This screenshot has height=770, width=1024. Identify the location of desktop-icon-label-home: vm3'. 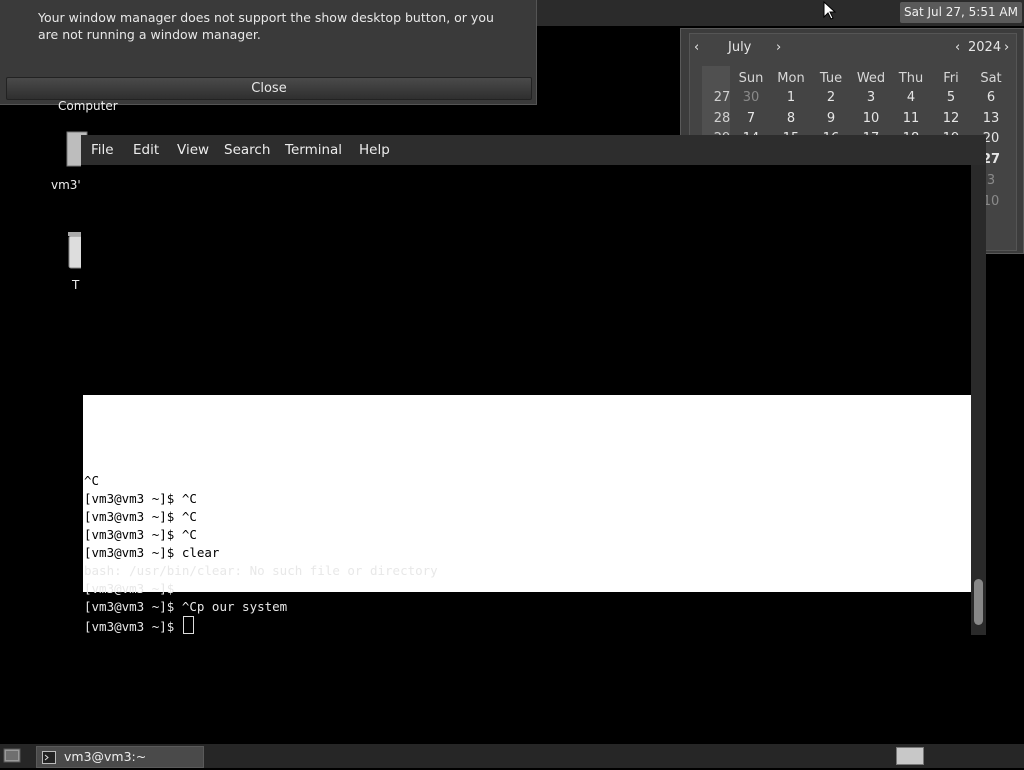
(66, 185).